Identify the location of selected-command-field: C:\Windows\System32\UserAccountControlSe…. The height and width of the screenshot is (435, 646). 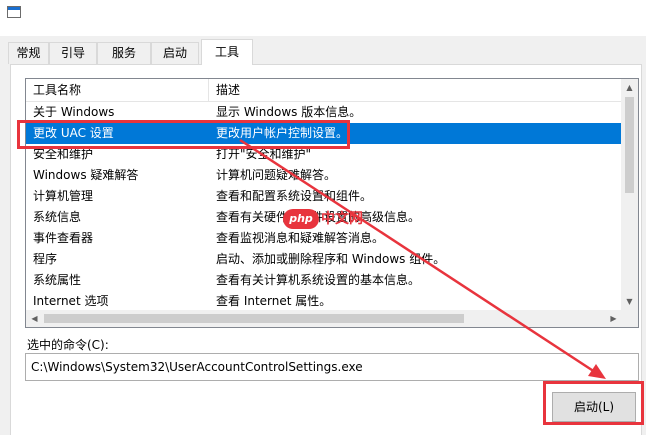
(332, 367).